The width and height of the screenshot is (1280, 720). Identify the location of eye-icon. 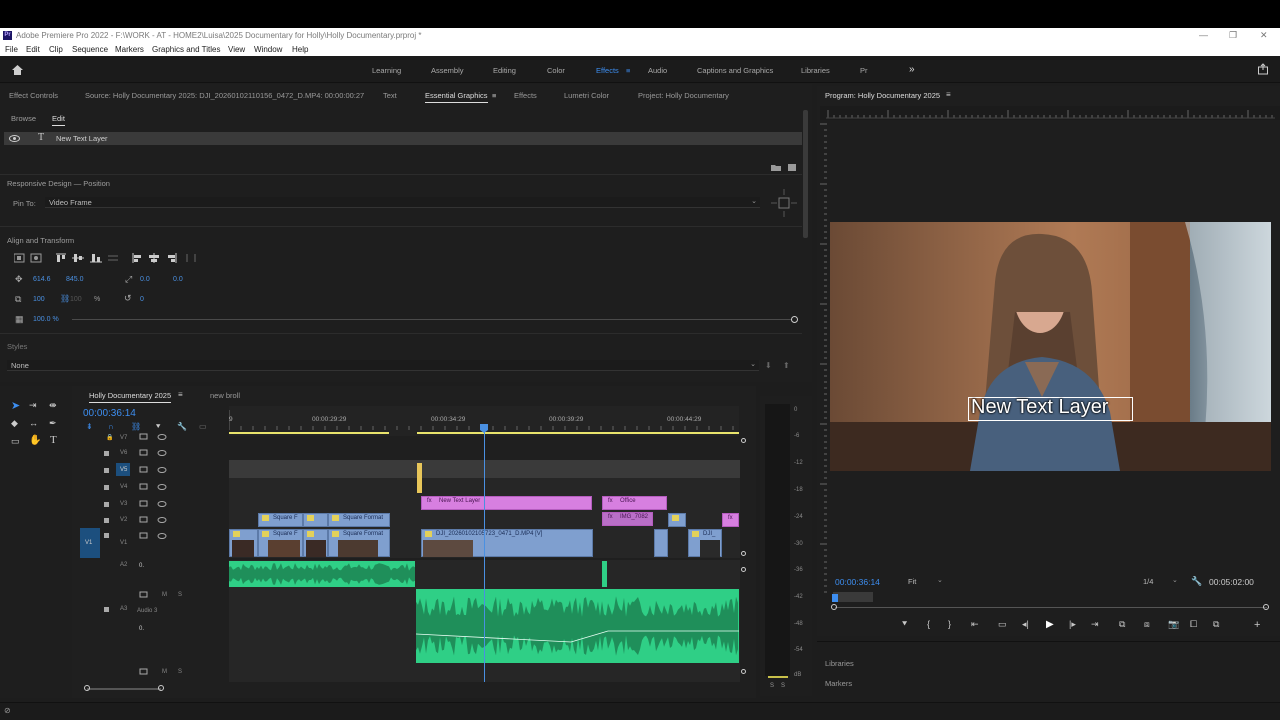
(14, 138).